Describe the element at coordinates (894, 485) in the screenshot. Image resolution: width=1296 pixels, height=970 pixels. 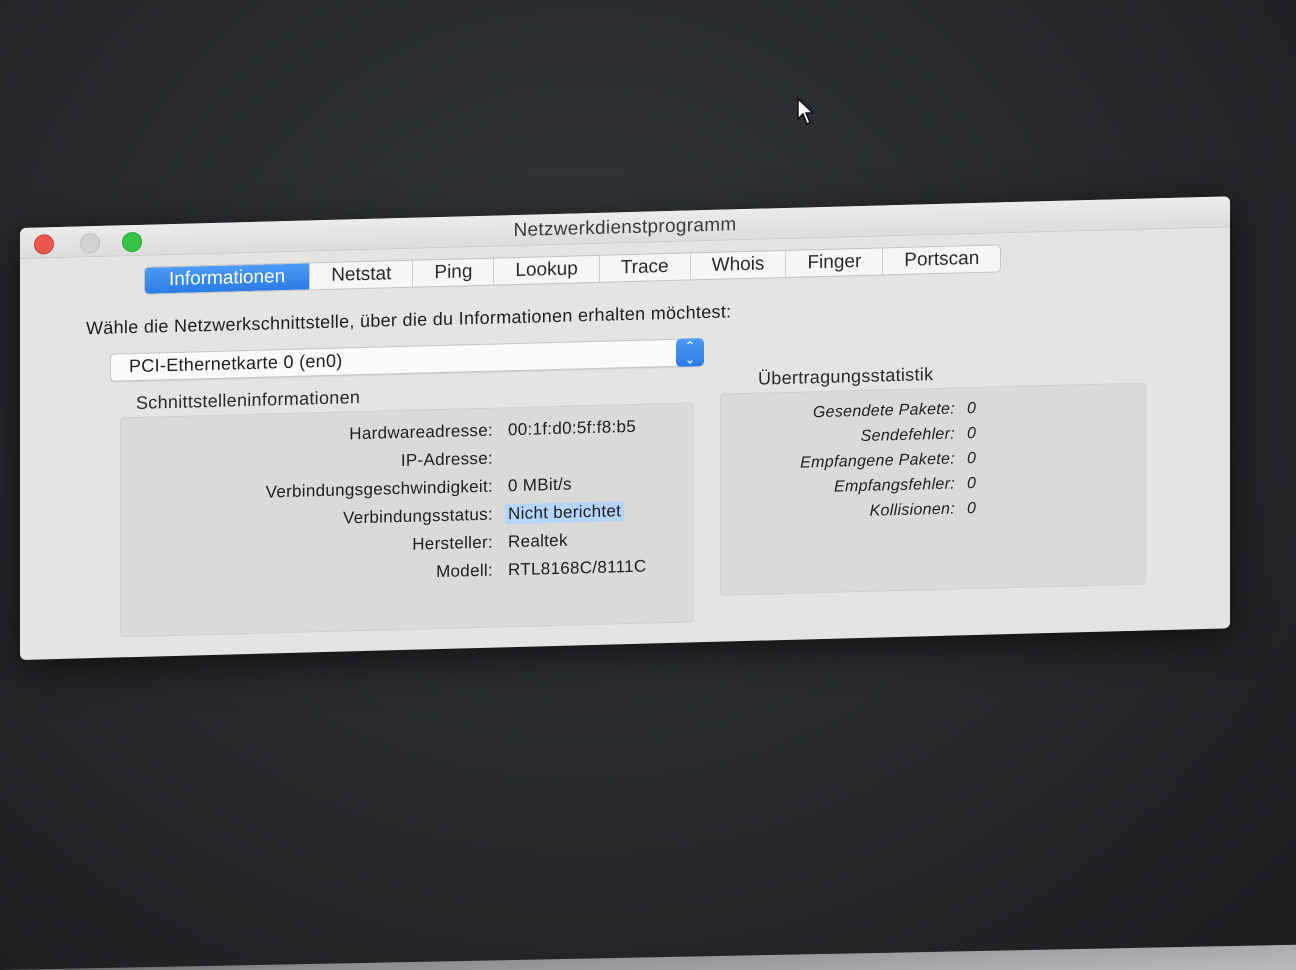
I see `receive-errors-label: Empfangsfehler:` at that location.